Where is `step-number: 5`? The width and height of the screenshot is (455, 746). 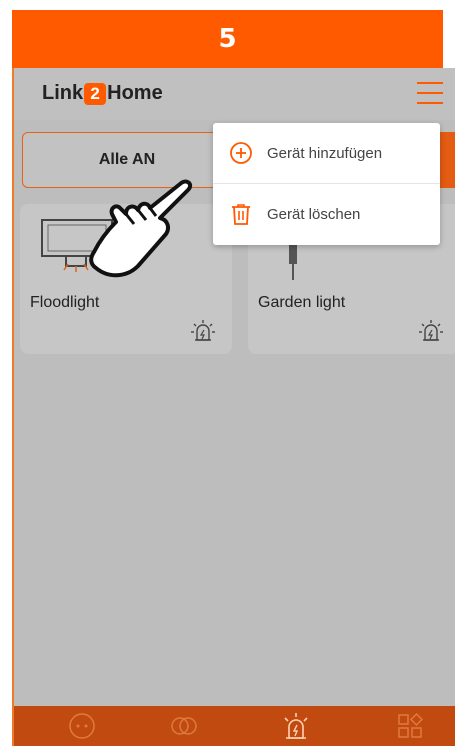
step-number: 5 is located at coordinates (227, 39).